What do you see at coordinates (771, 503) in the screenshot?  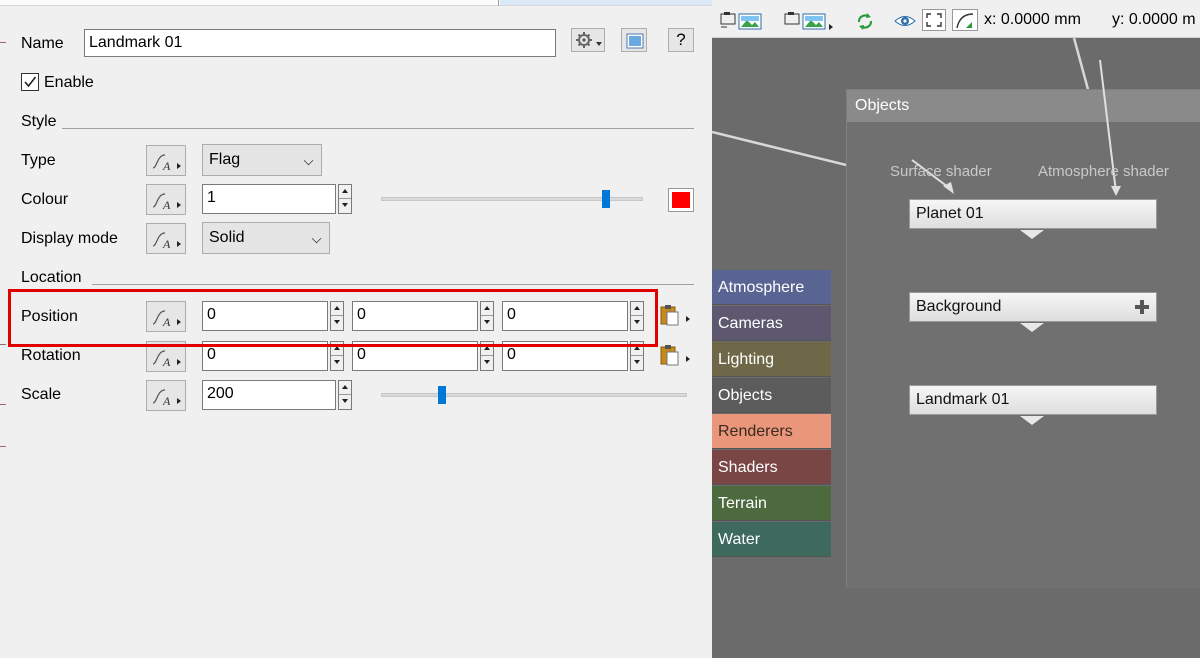 I see `category-terrain: Terrain` at bounding box center [771, 503].